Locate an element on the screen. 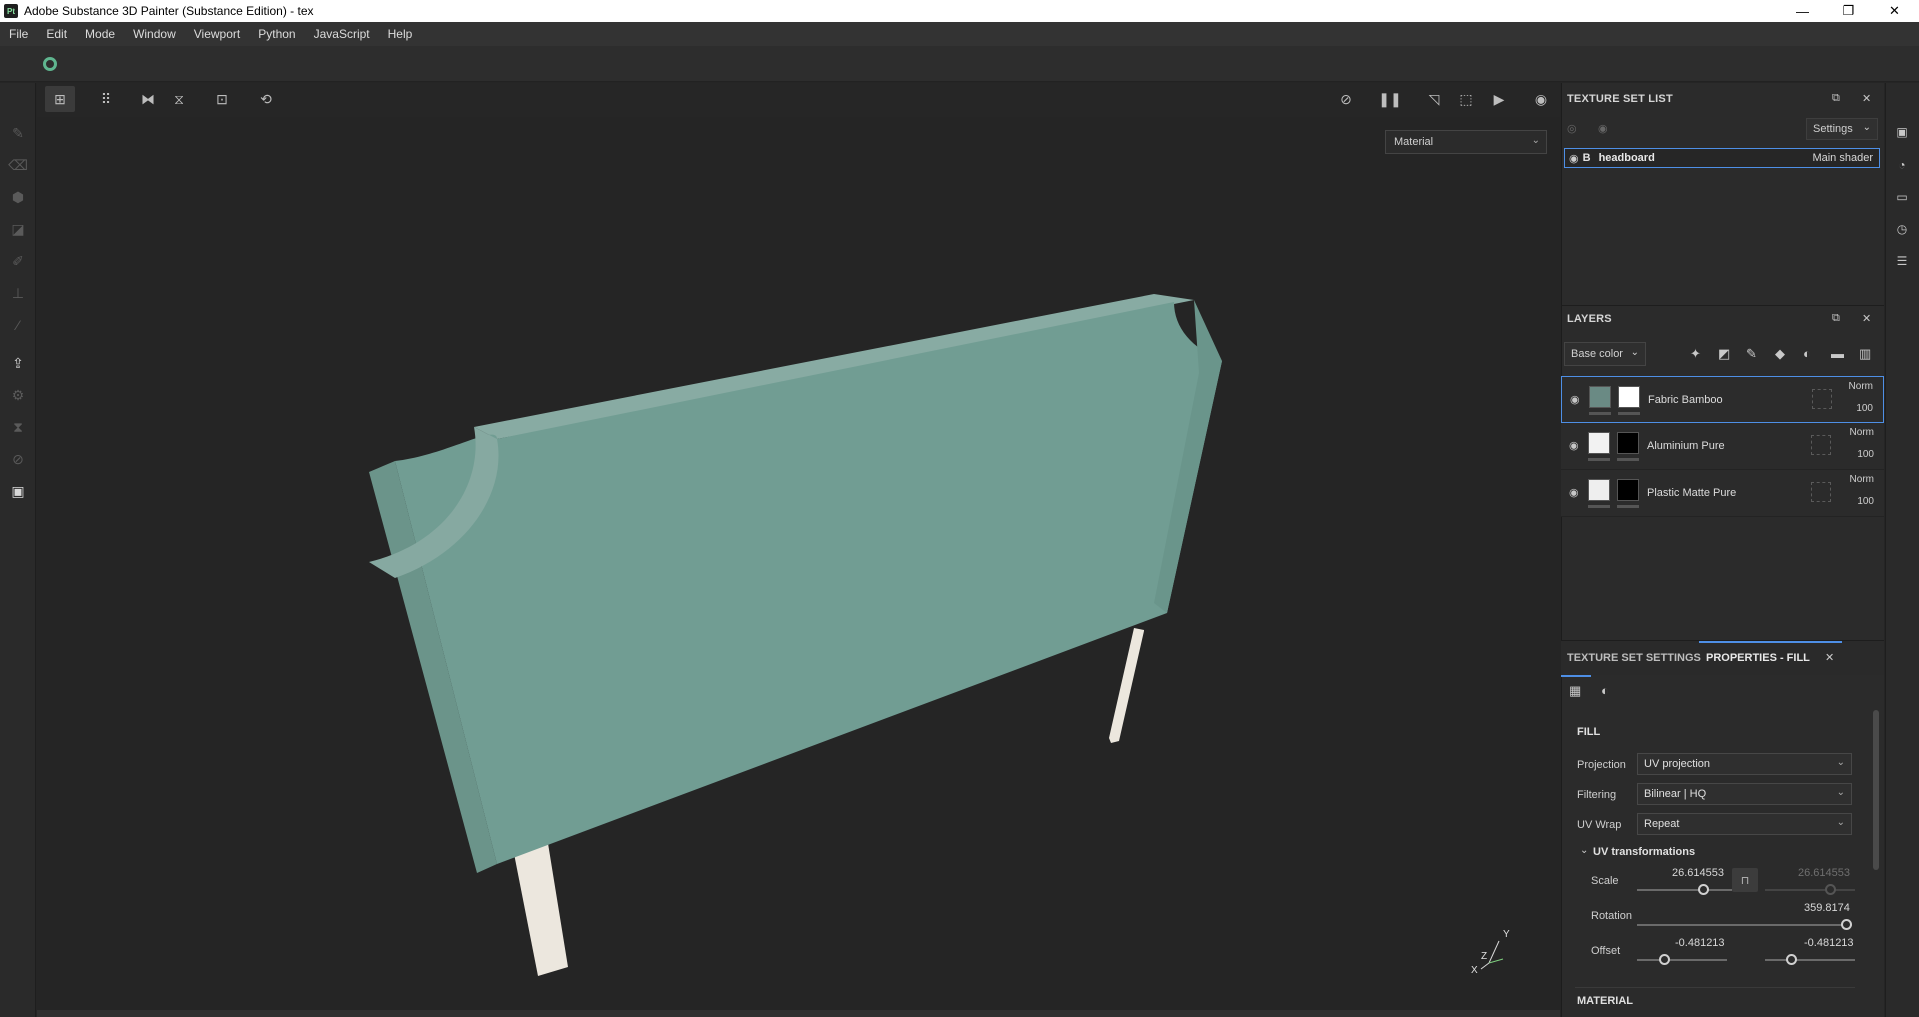 This screenshot has height=1017, width=1919. menu-file: File is located at coordinates (18, 34).